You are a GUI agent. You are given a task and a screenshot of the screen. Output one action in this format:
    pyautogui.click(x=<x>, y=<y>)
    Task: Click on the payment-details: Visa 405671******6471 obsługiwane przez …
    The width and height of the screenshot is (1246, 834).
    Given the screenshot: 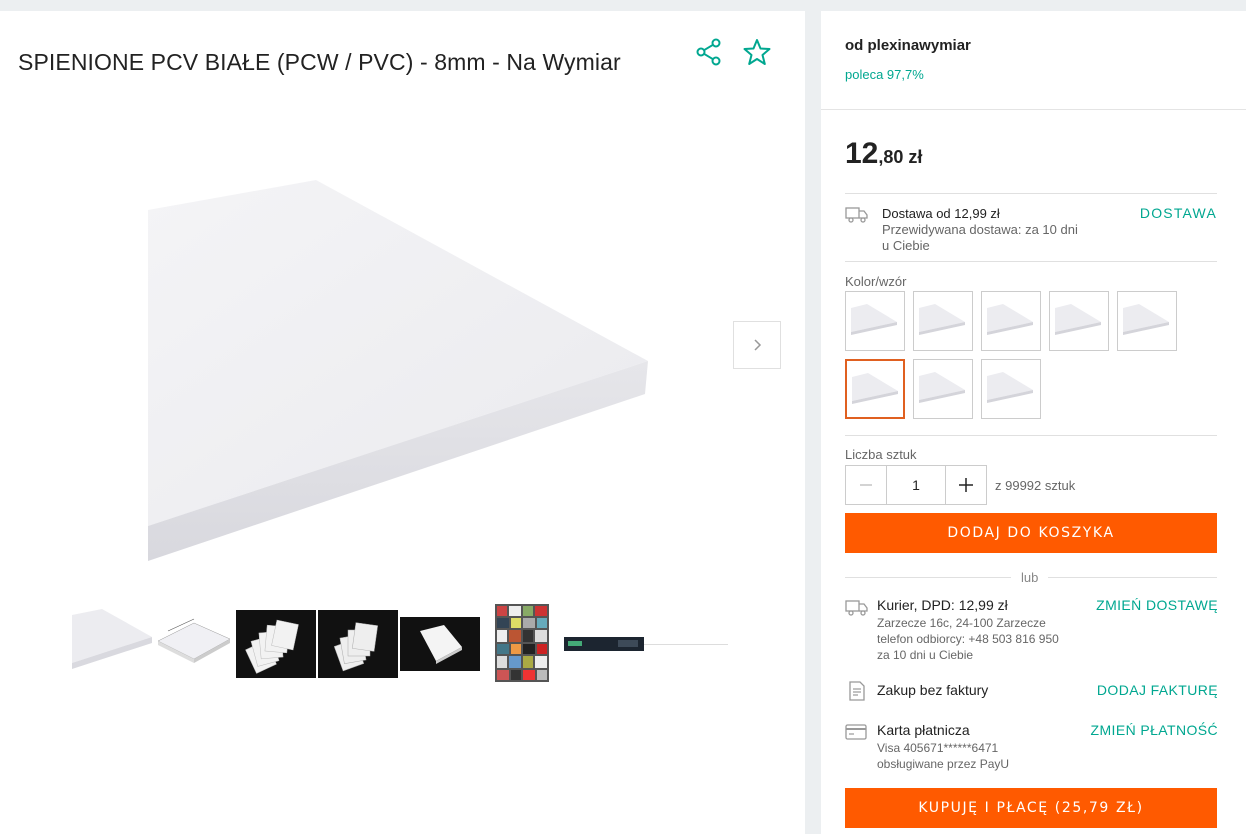 What is the action you would take?
    pyautogui.click(x=943, y=756)
    